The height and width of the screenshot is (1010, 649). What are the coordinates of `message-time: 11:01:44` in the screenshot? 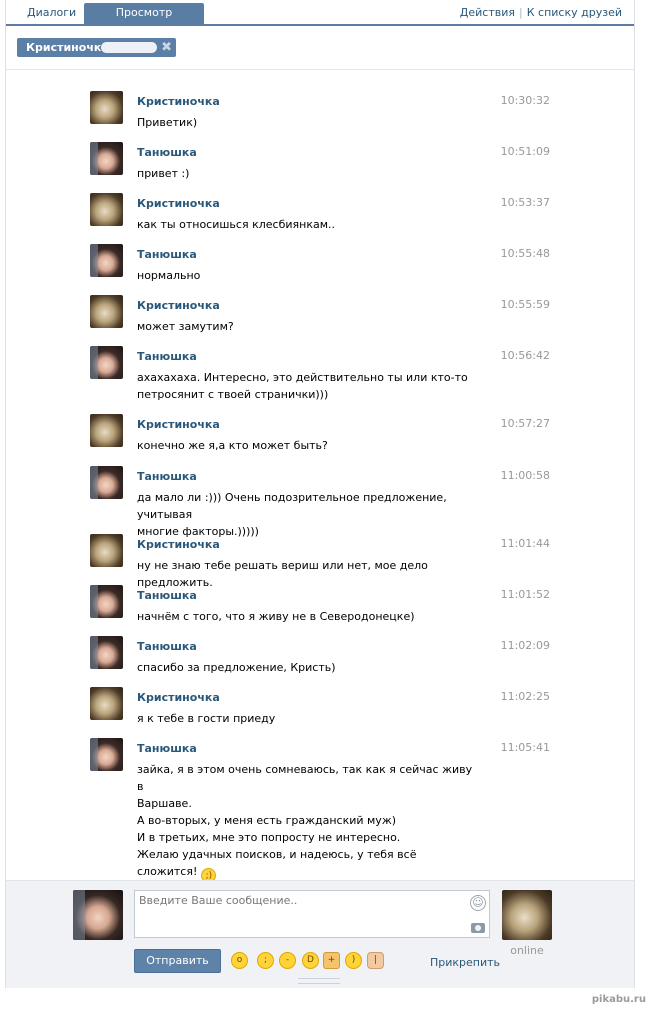 It's located at (525, 543).